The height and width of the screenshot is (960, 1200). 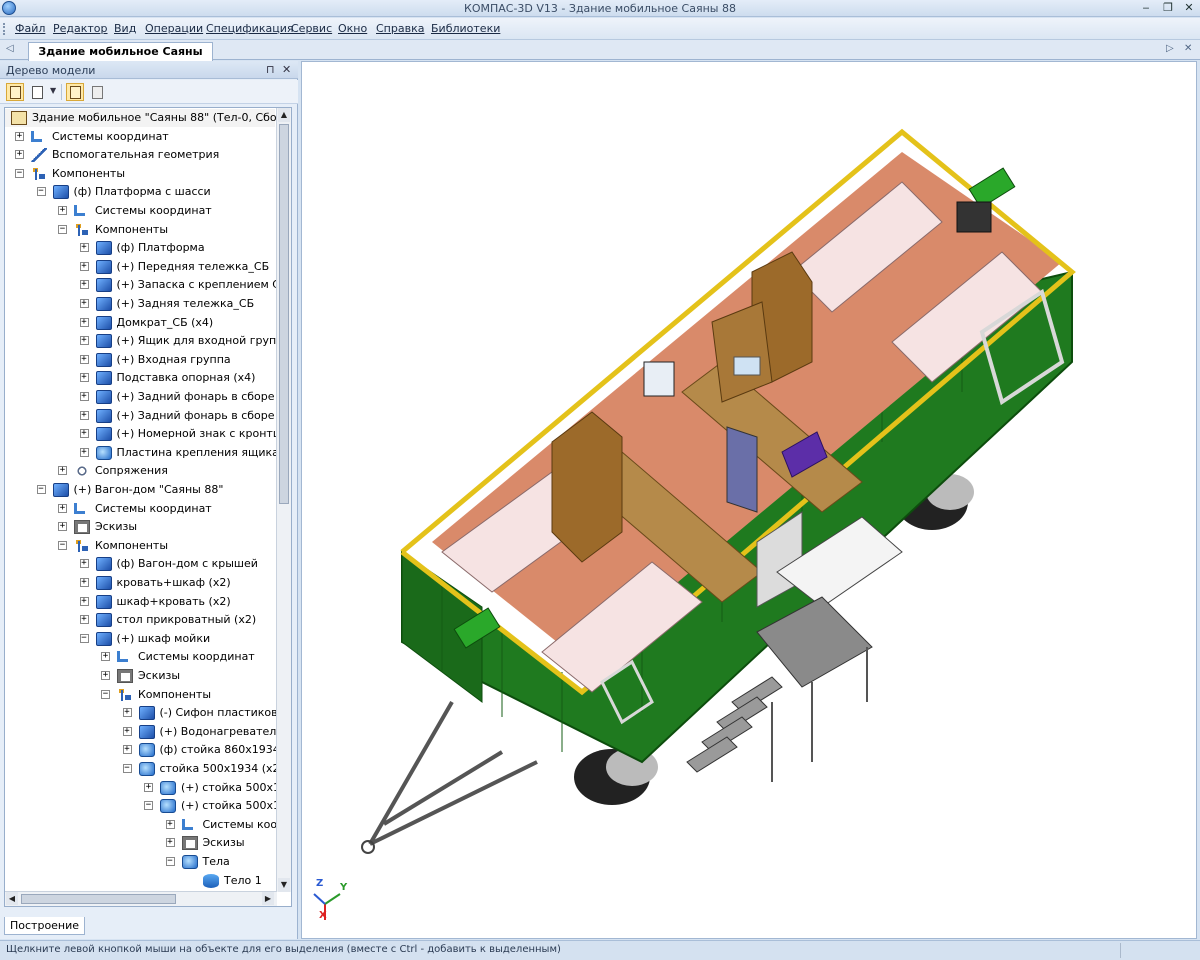 I want to click on menu-help: Справка, so click(x=400, y=28).